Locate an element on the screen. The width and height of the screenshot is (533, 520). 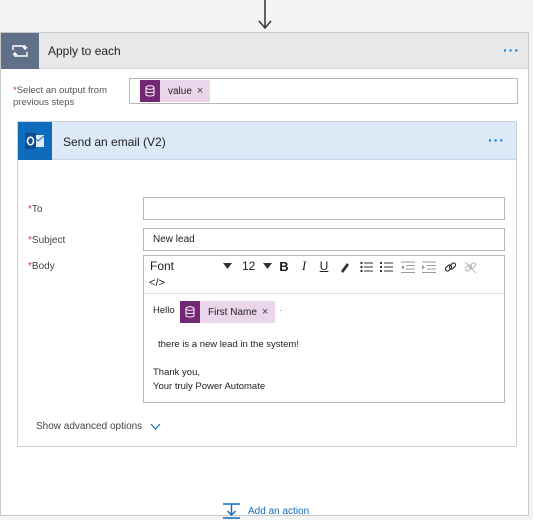
unlink-icon is located at coordinates (470, 267).